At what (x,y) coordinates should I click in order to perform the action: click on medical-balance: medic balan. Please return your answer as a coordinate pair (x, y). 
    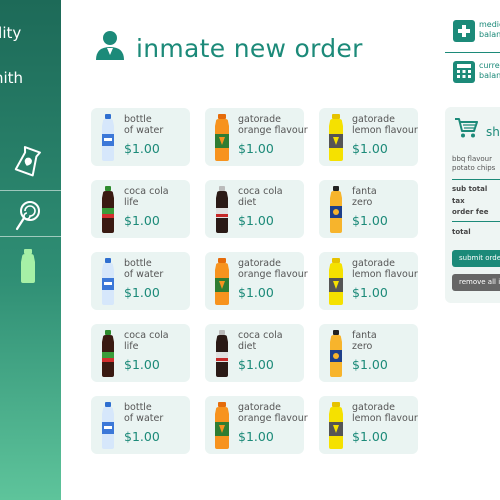
    Looking at the image, I should click on (476, 35).